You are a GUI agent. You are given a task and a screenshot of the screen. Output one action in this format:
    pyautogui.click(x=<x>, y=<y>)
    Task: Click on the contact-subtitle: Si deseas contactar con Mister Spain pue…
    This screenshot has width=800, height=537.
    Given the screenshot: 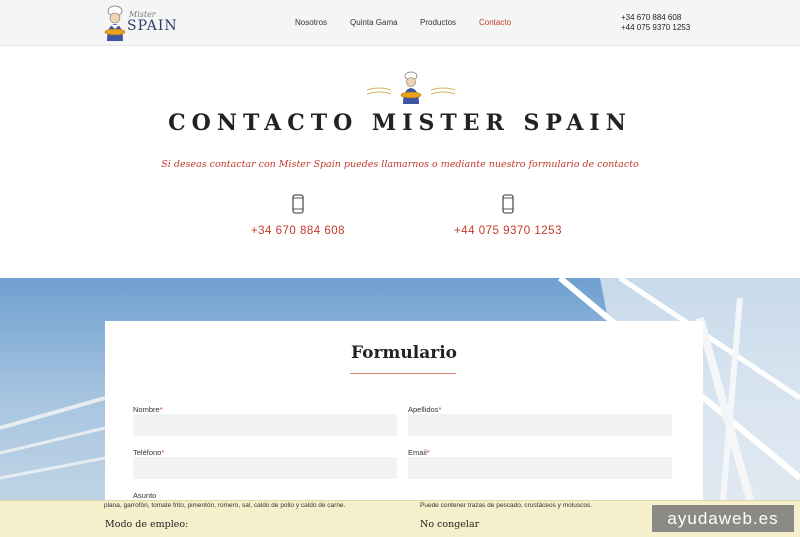 What is the action you would take?
    pyautogui.click(x=400, y=164)
    